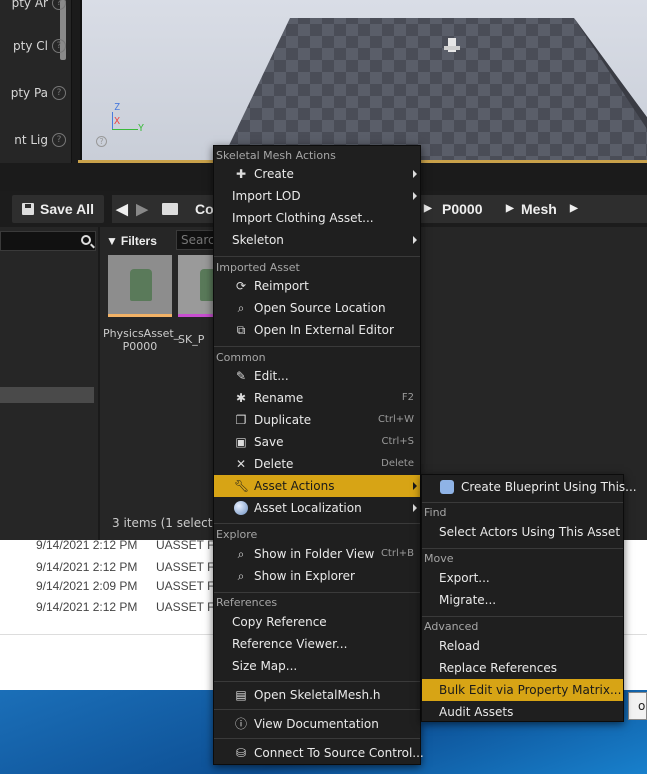 The width and height of the screenshot is (647, 774). What do you see at coordinates (317, 174) in the screenshot?
I see `menu-item-create: ✚ Create` at bounding box center [317, 174].